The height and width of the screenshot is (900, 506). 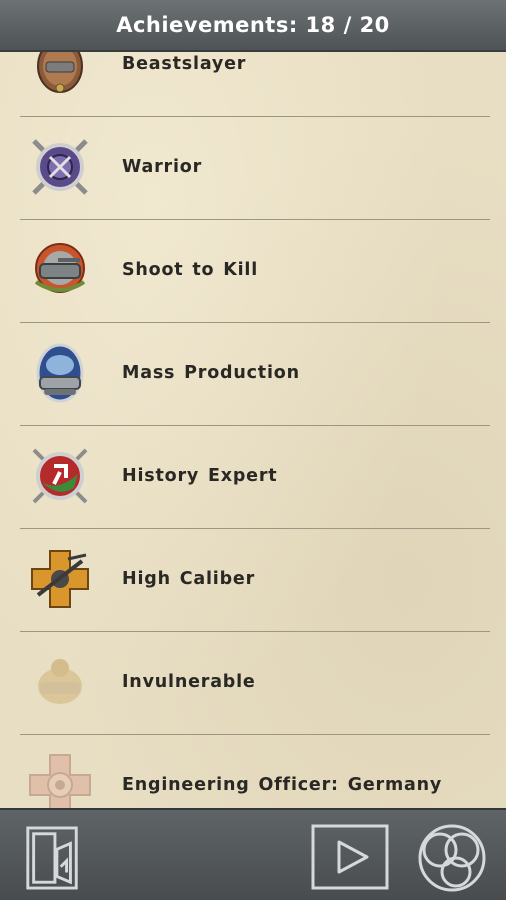 I want to click on achievement-label: Mass Production, so click(x=211, y=373).